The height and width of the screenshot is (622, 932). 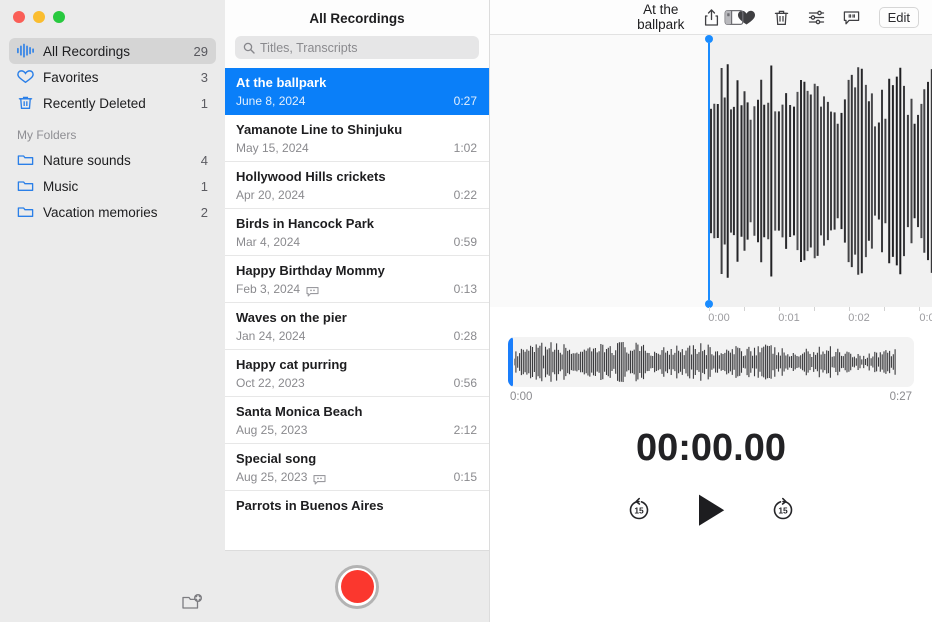 What do you see at coordinates (356, 242) in the screenshot?
I see `recording-meta: Mar 4, 2024 0:59` at bounding box center [356, 242].